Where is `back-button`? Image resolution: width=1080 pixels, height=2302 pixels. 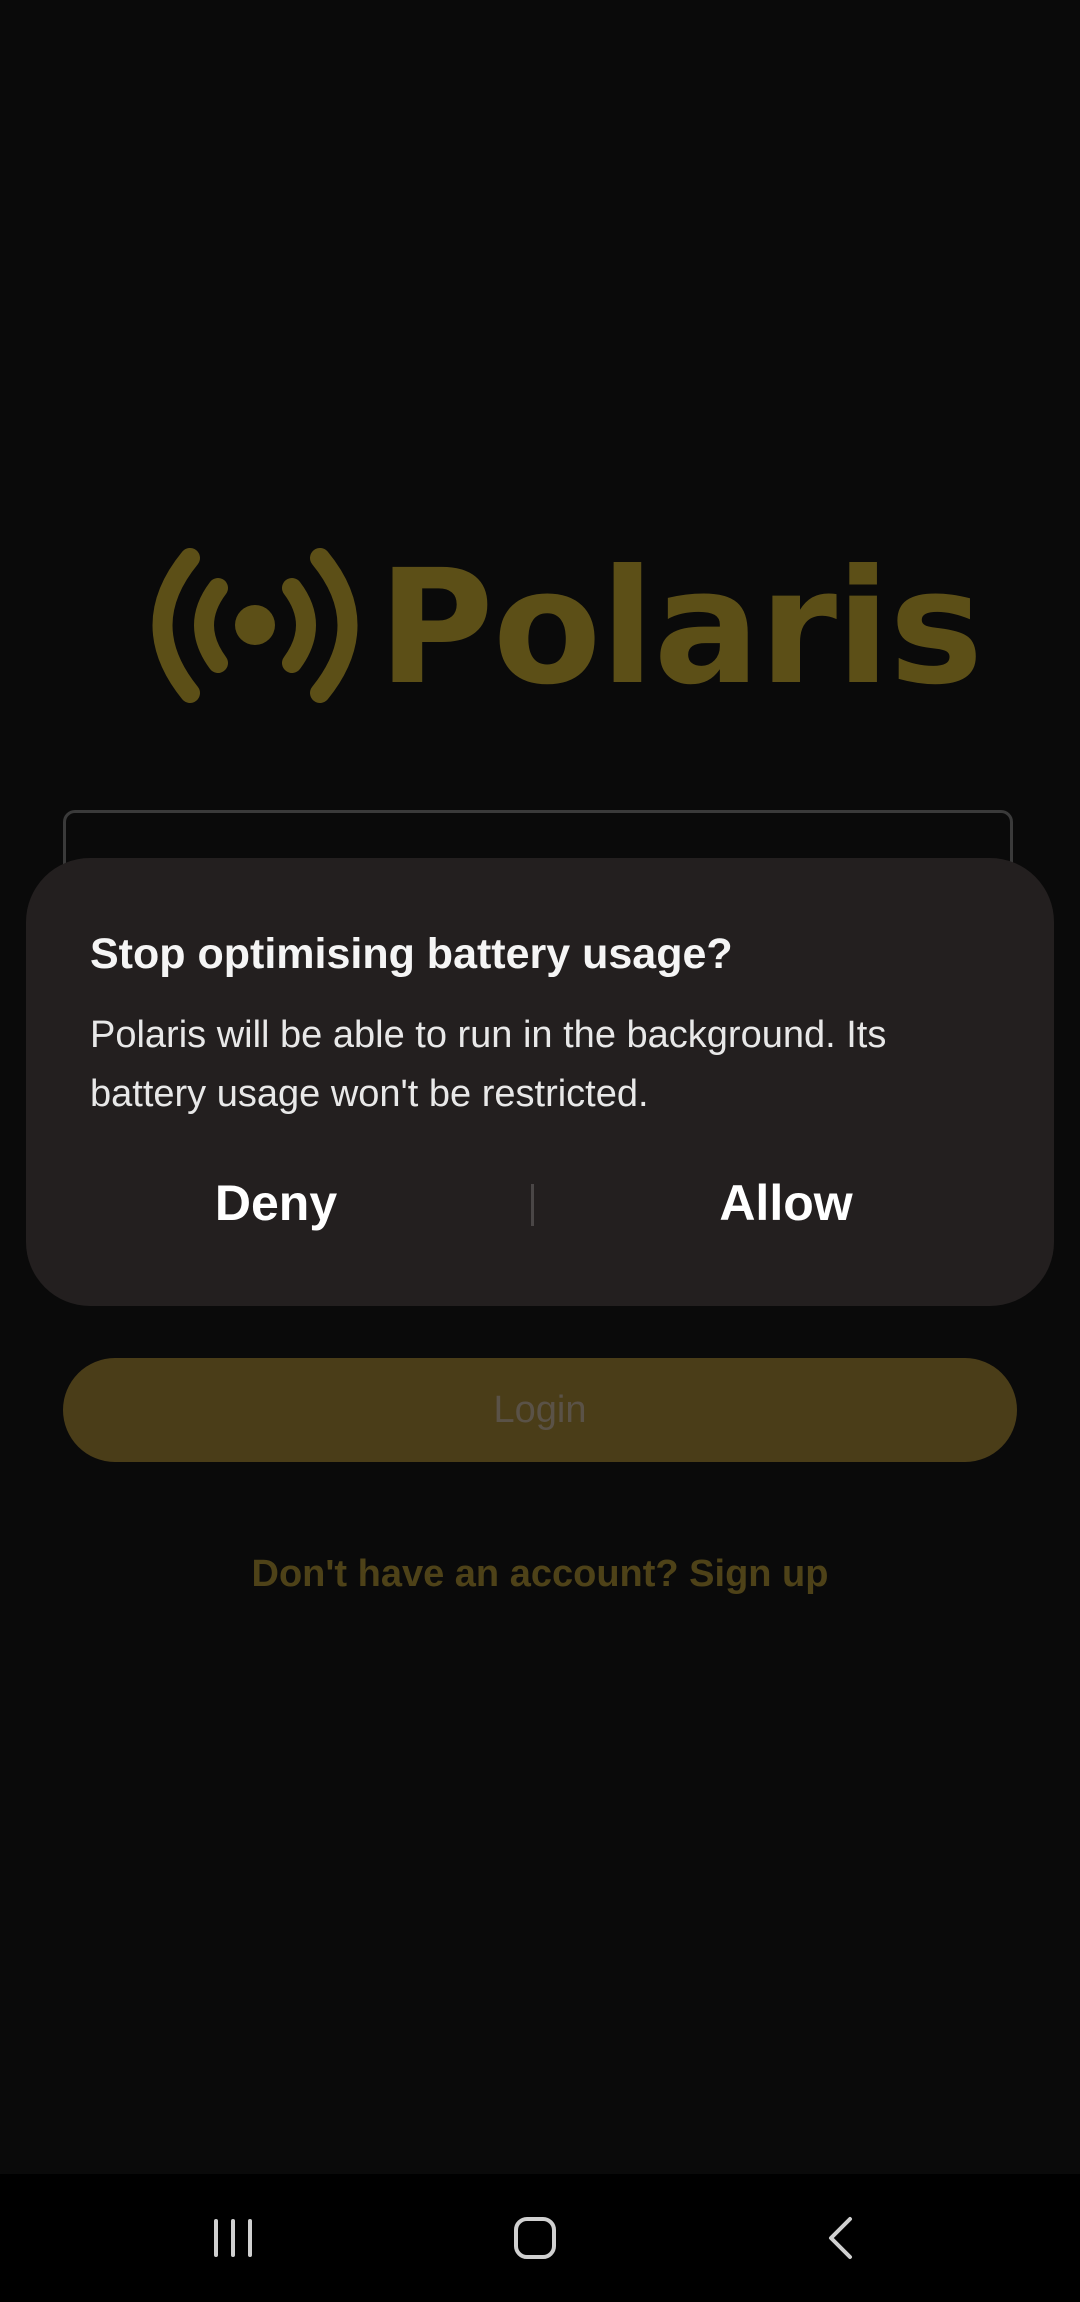
back-button is located at coordinates (840, 2238).